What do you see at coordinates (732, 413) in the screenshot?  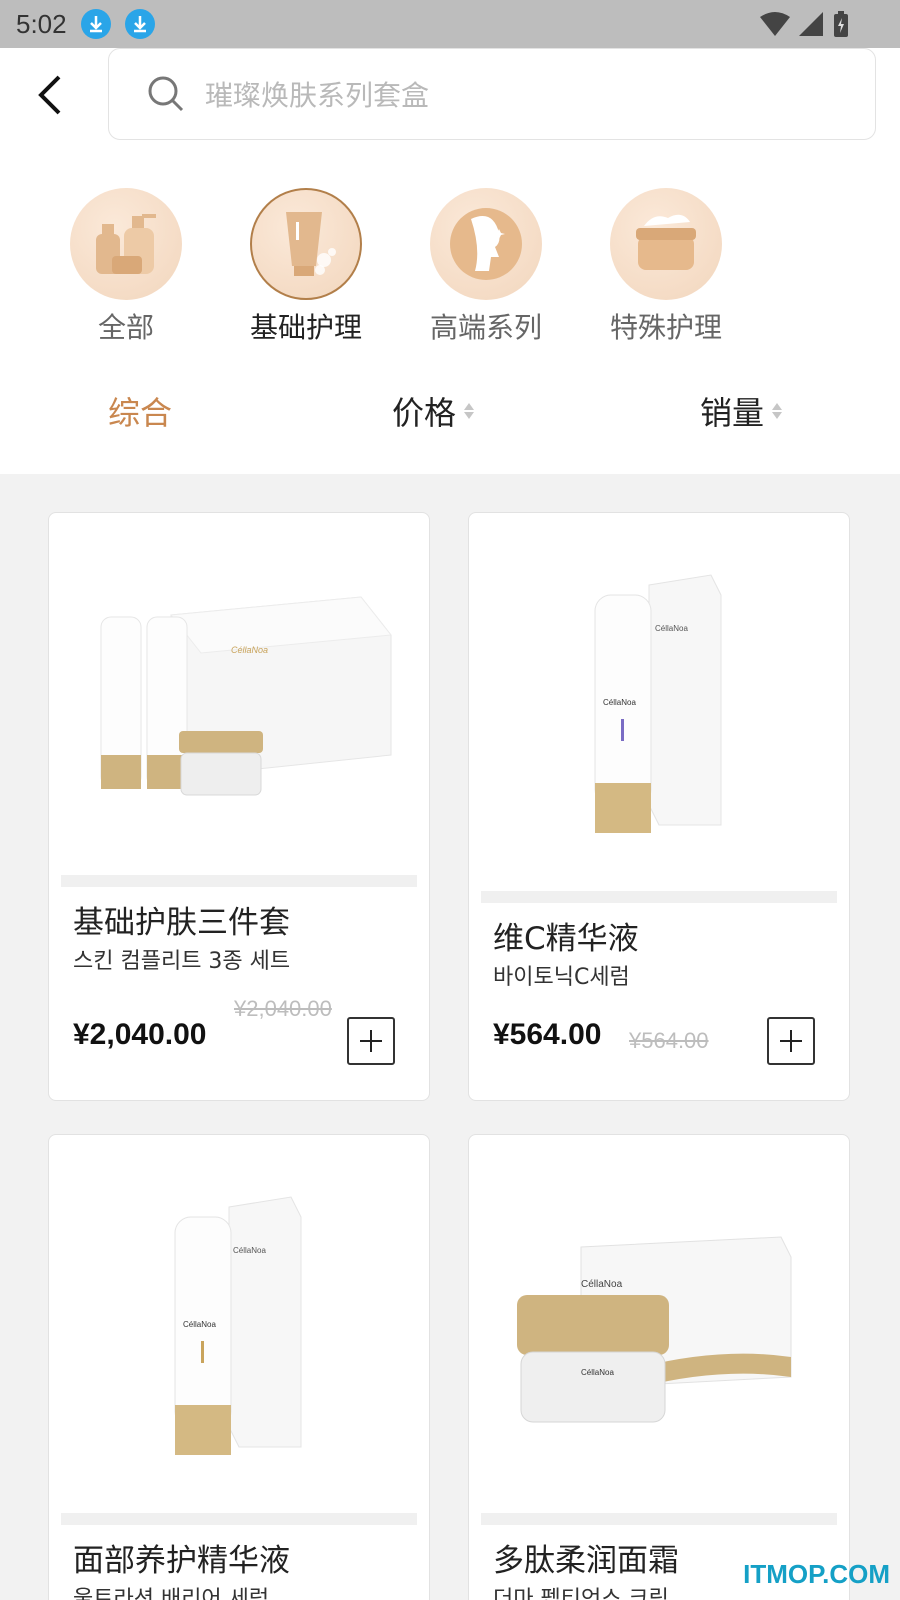 I see `sort-label: 销量` at bounding box center [732, 413].